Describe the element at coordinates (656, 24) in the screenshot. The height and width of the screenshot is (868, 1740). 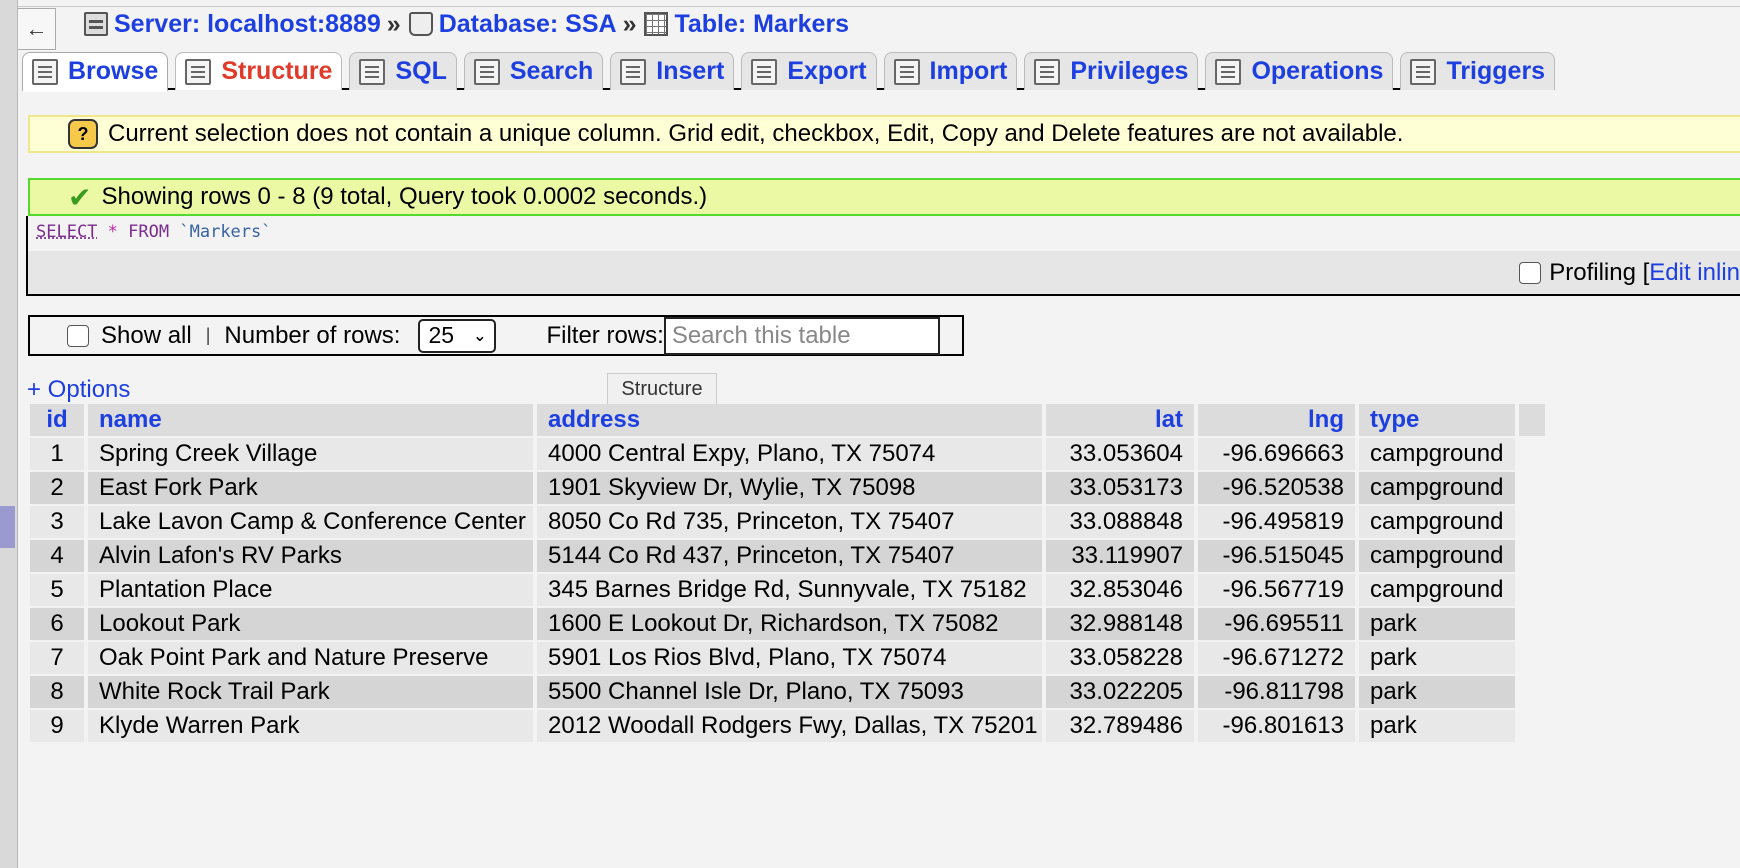
I see `table-icon` at that location.